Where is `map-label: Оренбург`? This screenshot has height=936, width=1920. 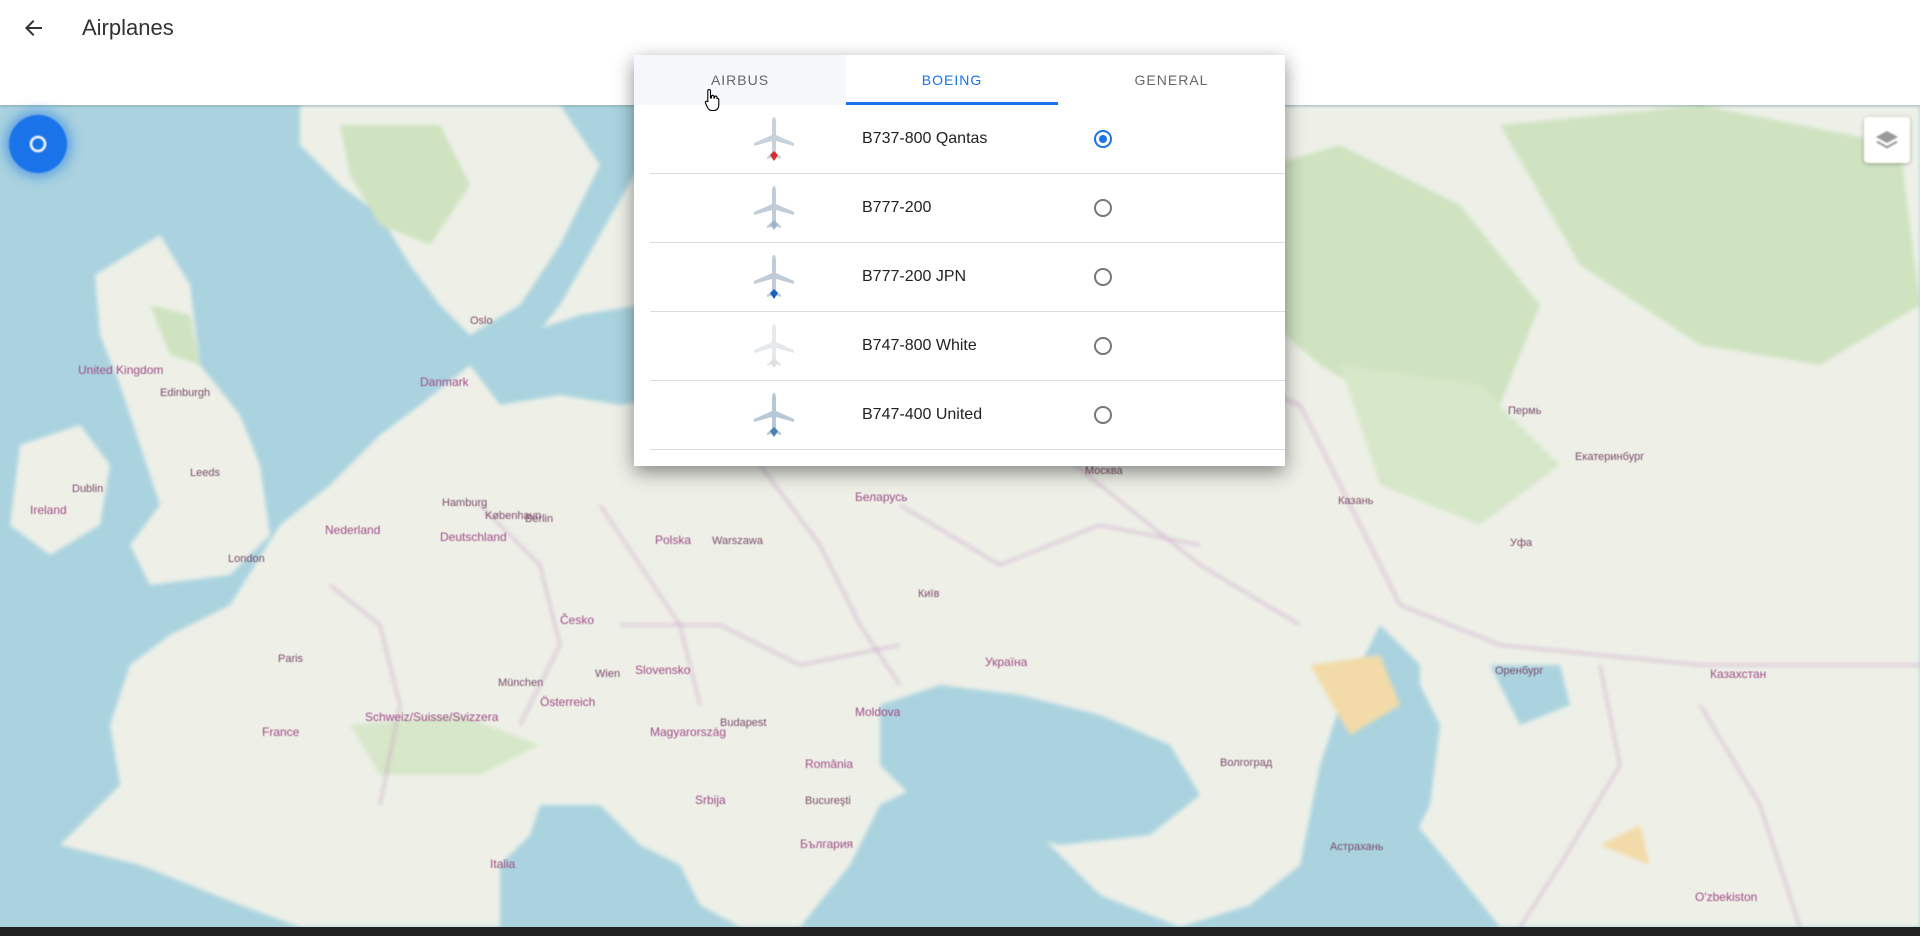 map-label: Оренбург is located at coordinates (1519, 671).